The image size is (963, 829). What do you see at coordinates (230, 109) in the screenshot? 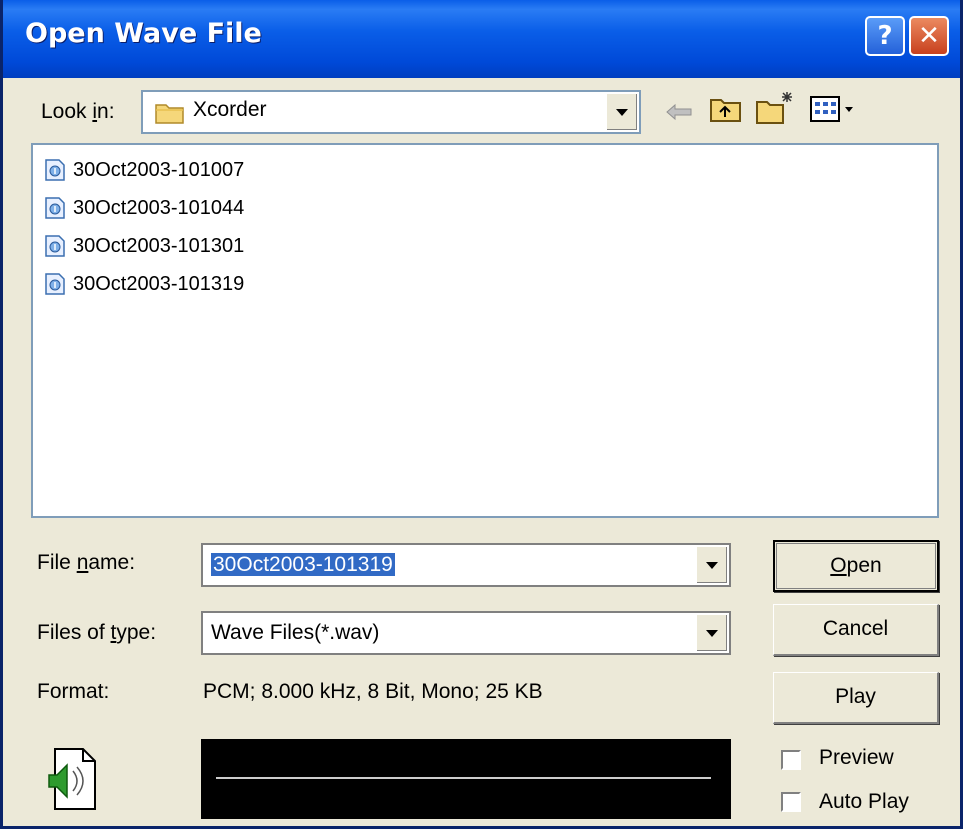
I see `look-in-value: Xcorder` at bounding box center [230, 109].